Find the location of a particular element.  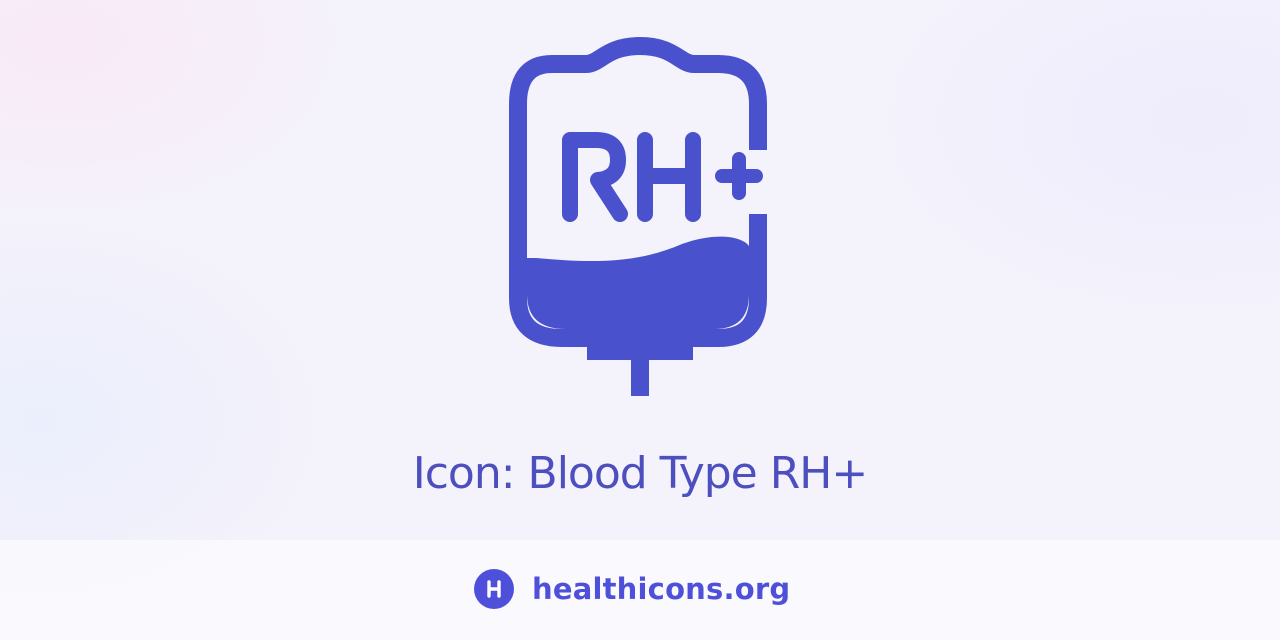

site-brand-link: healthicons.org is located at coordinates (632, 589).